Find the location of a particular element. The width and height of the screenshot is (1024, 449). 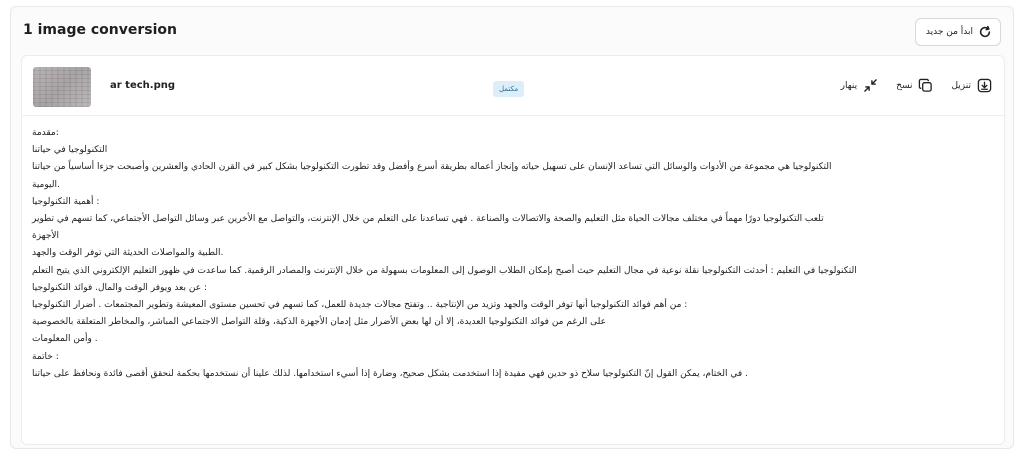

text-line: :مقدمة is located at coordinates (45, 133).